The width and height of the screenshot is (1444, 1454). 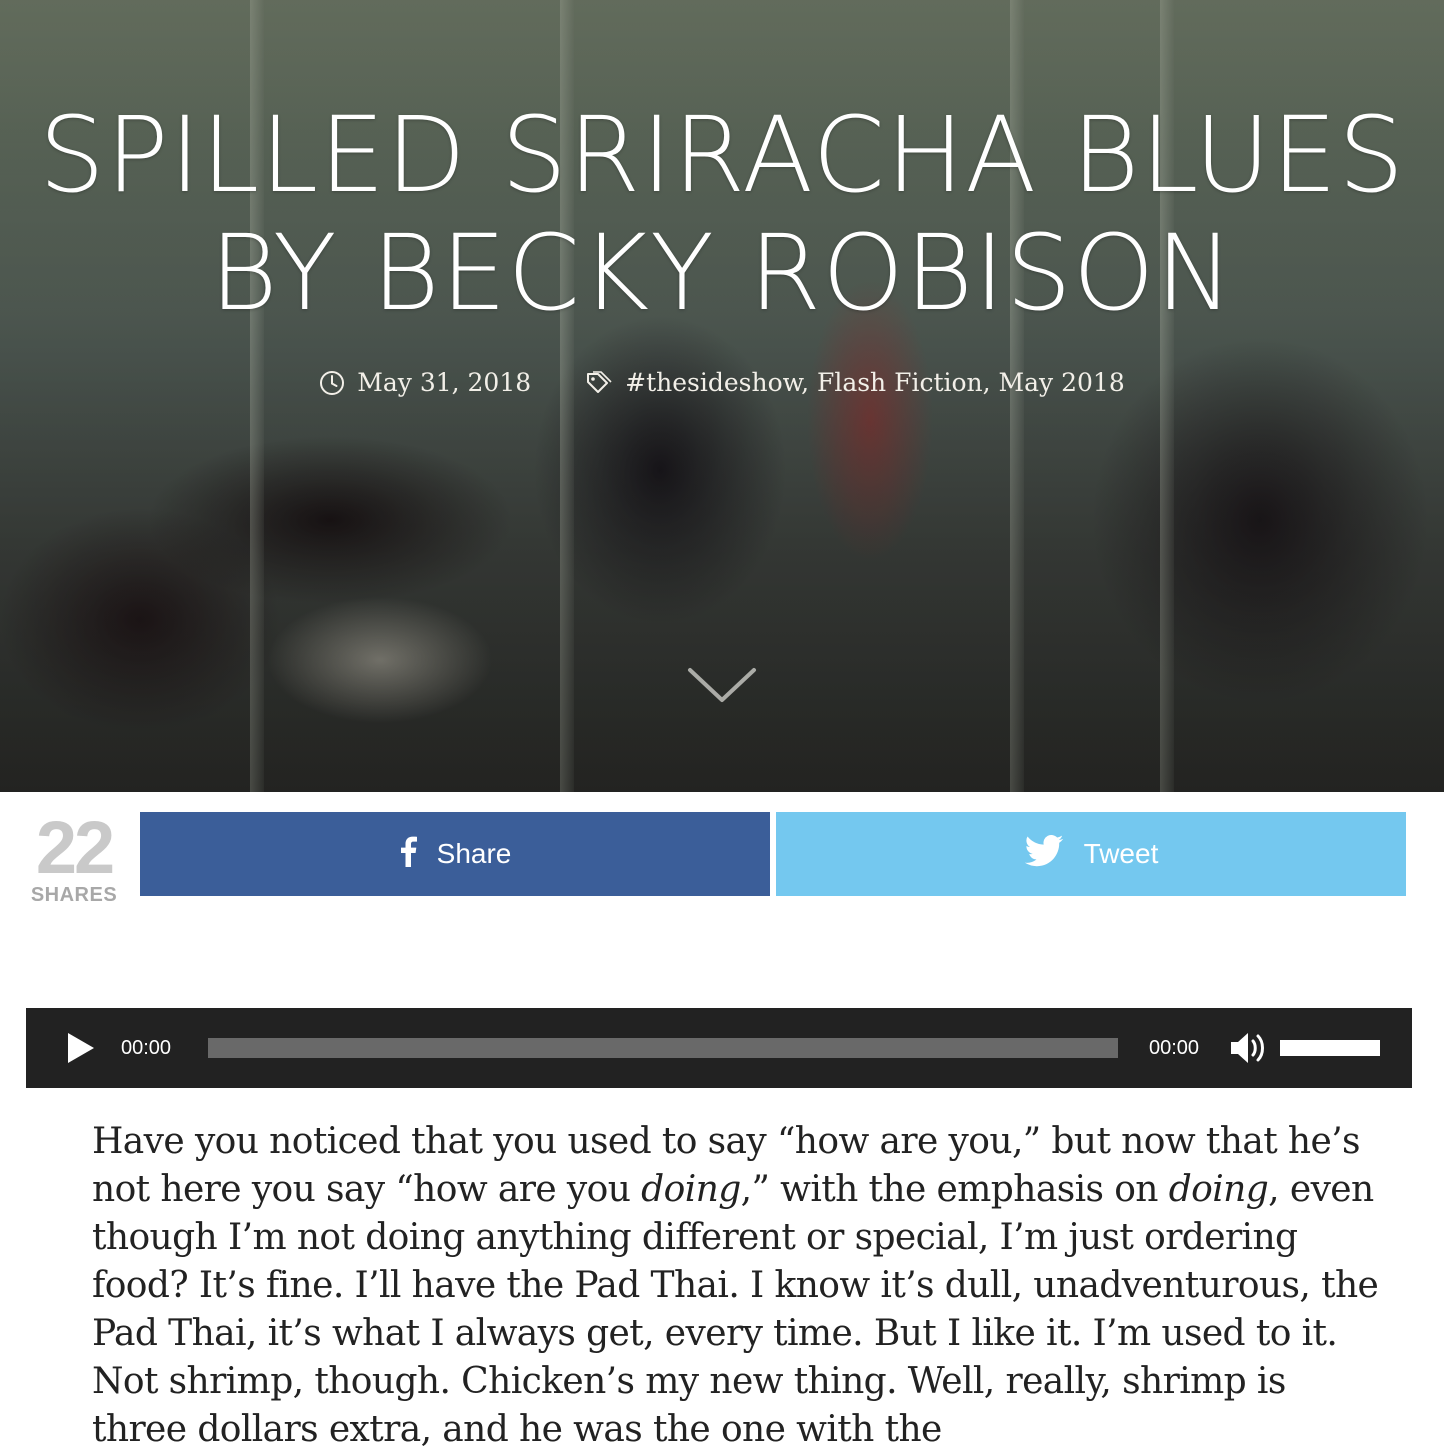 I want to click on progress-rail, so click(x=663, y=1048).